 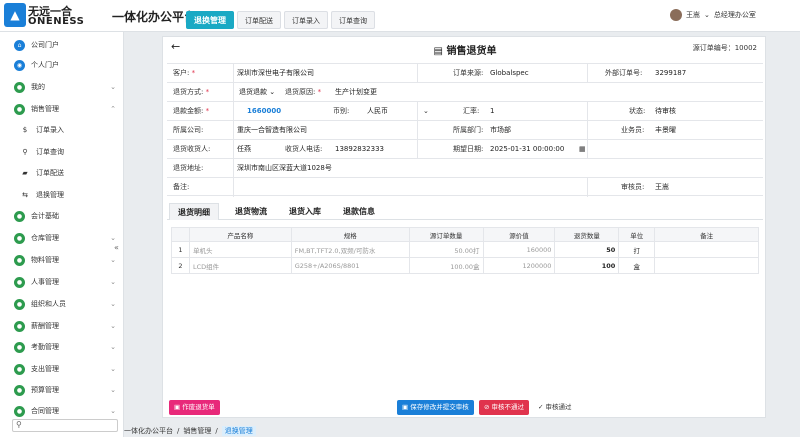 What do you see at coordinates (662, 187) in the screenshot?
I see `auditor-value: 王嵩` at bounding box center [662, 187].